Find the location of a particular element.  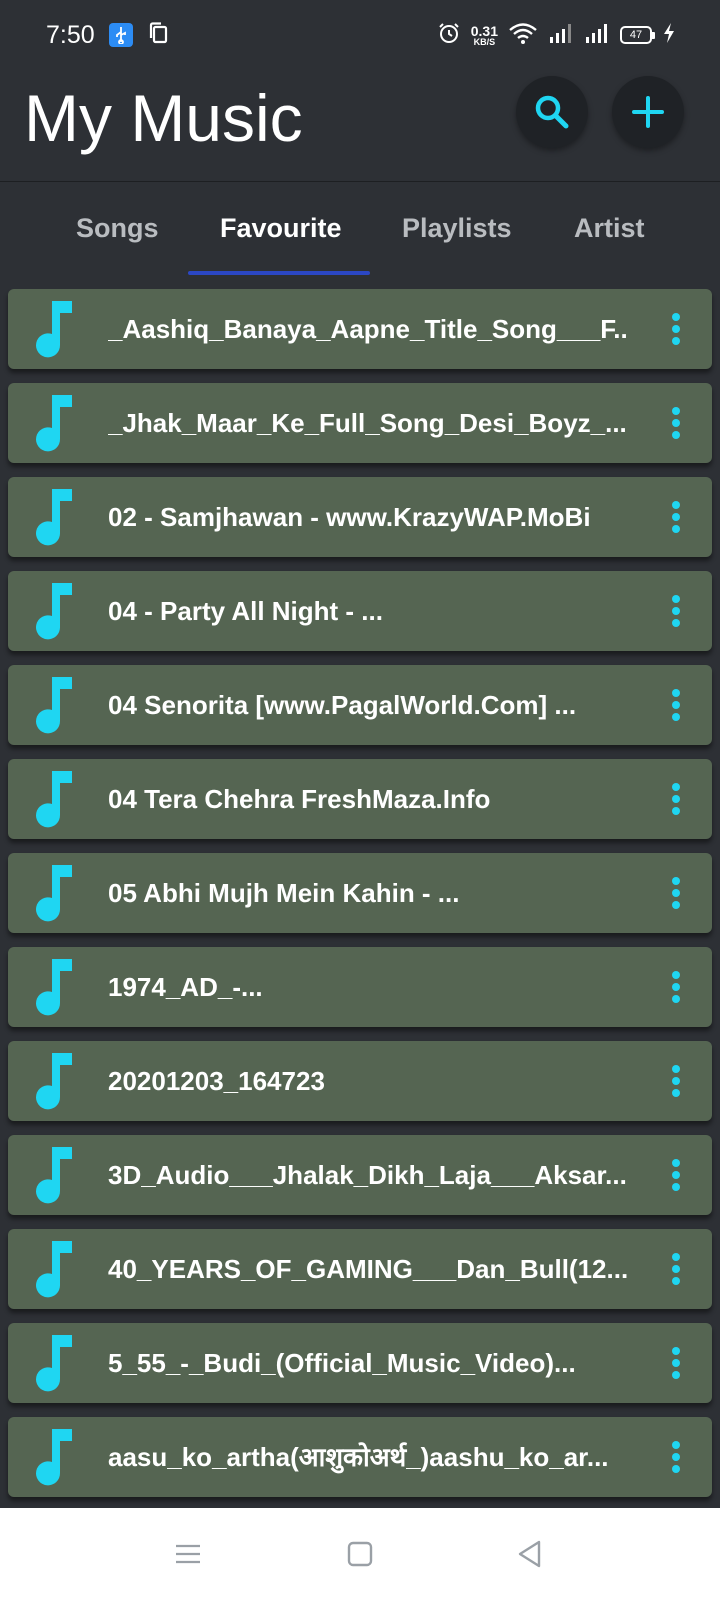

home-button is located at coordinates (360, 1554).